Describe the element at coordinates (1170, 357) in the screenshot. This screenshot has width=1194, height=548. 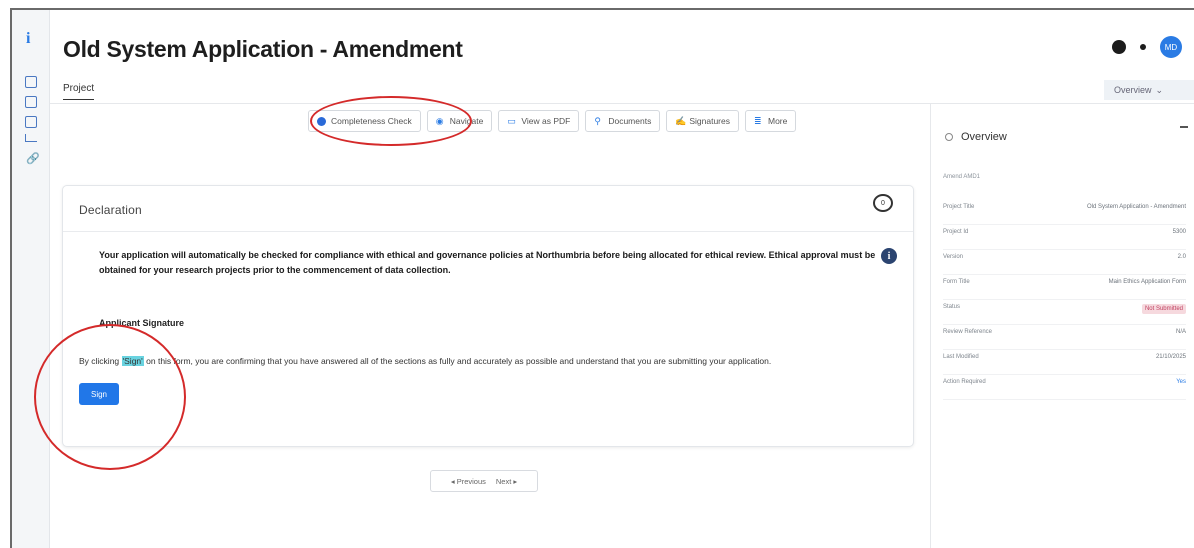
I see `overview-row-value: 21/10/2025` at that location.